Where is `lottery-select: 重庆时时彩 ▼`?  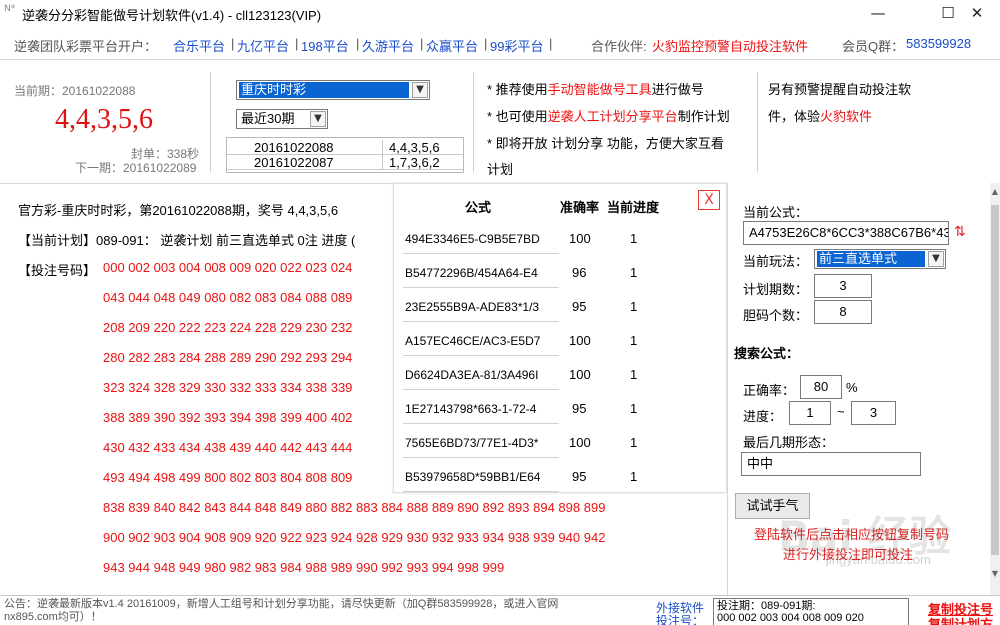 lottery-select: 重庆时时彩 ▼ is located at coordinates (333, 90).